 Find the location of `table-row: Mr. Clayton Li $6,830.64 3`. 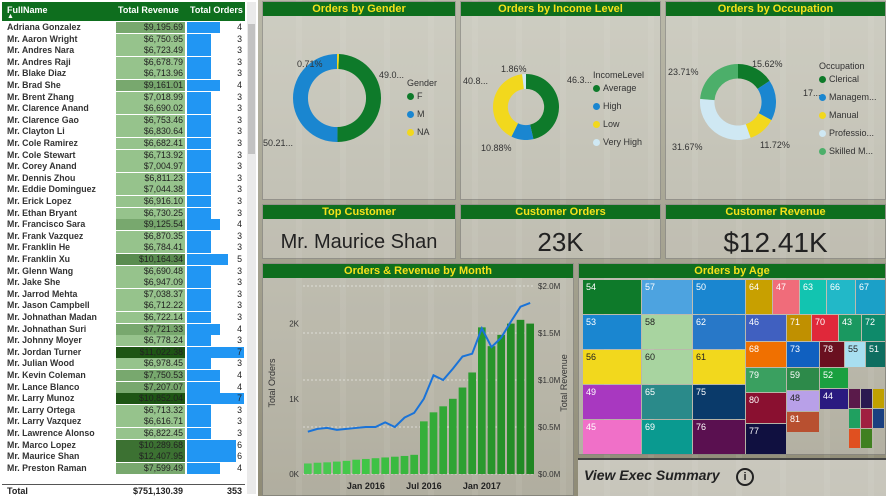

table-row: Mr. Clayton Li $6,830.64 3 is located at coordinates (123, 132).